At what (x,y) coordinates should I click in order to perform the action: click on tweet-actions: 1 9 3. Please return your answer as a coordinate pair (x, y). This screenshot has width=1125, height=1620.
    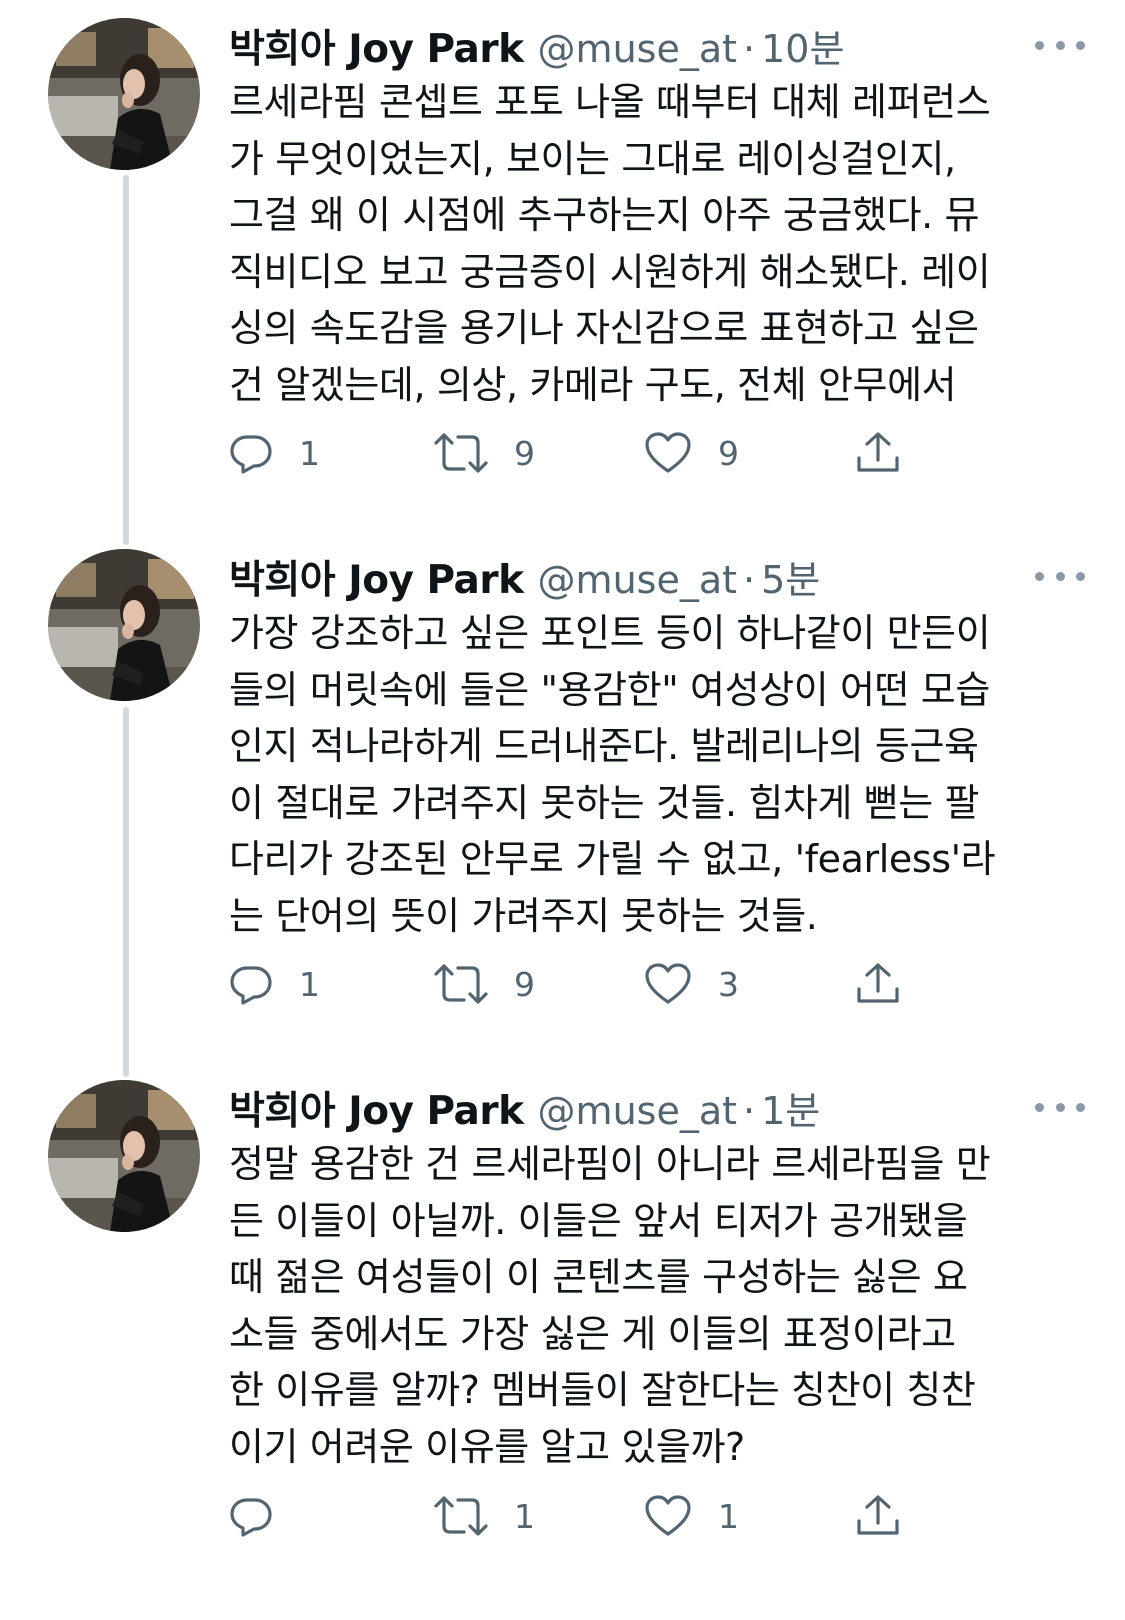
    Looking at the image, I should click on (589, 984).